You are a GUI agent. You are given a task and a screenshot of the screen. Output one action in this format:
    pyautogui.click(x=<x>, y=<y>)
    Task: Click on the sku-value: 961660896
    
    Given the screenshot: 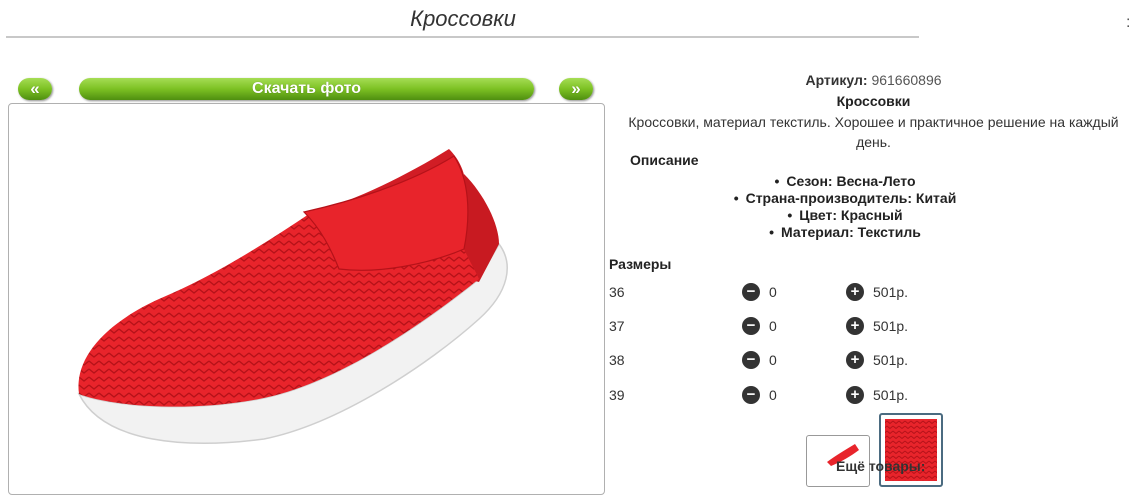 What is the action you would take?
    pyautogui.click(x=906, y=80)
    